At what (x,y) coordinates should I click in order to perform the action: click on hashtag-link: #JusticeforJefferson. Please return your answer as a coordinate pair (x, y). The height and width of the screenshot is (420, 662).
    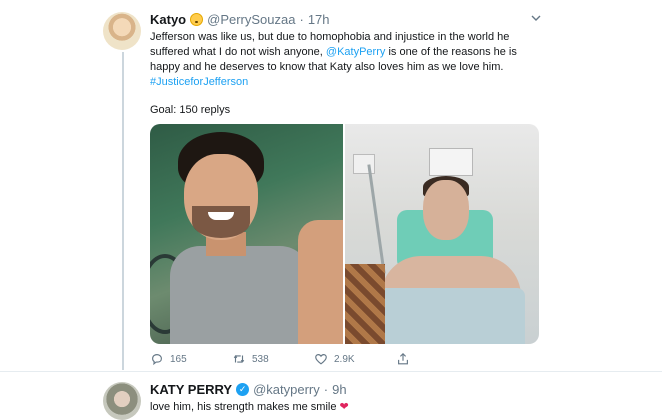
    Looking at the image, I should click on (199, 82).